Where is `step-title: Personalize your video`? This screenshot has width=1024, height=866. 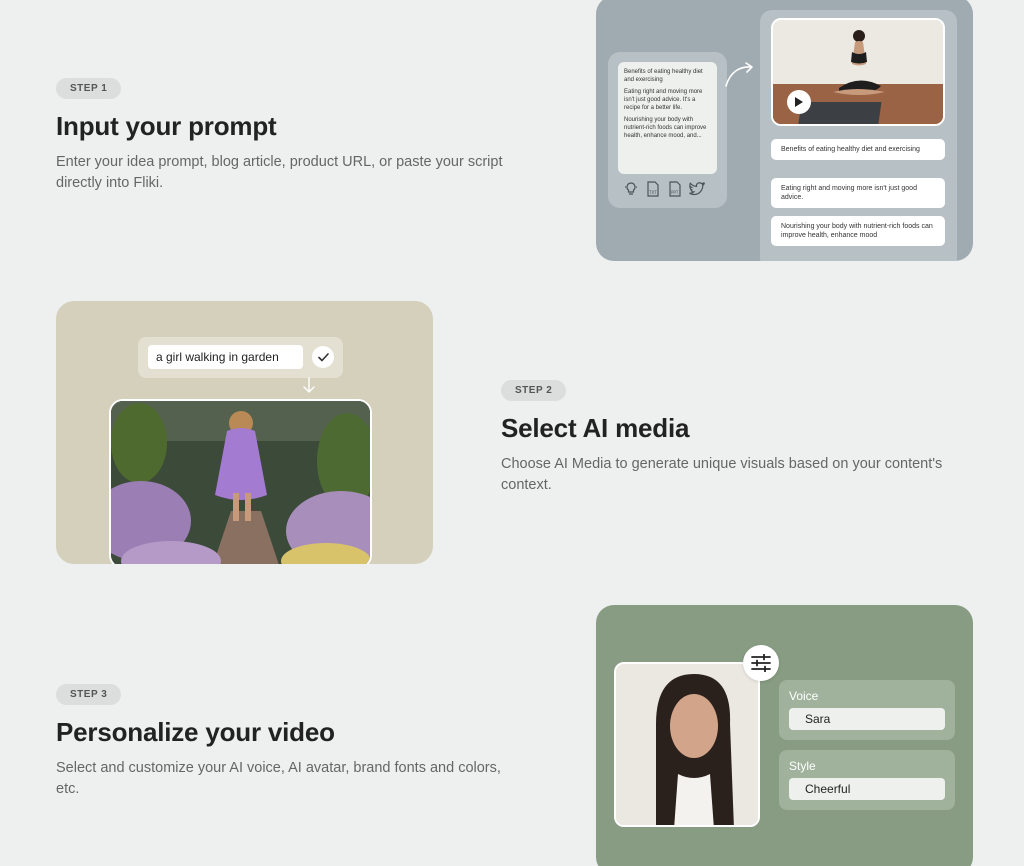
step-title: Personalize your video is located at coordinates (195, 732).